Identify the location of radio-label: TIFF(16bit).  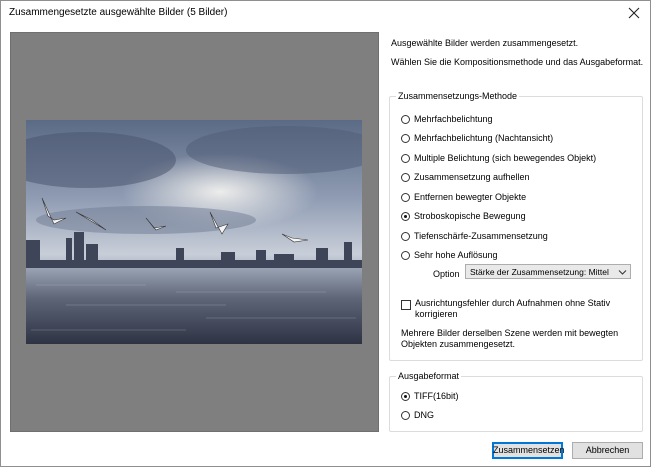
(436, 396).